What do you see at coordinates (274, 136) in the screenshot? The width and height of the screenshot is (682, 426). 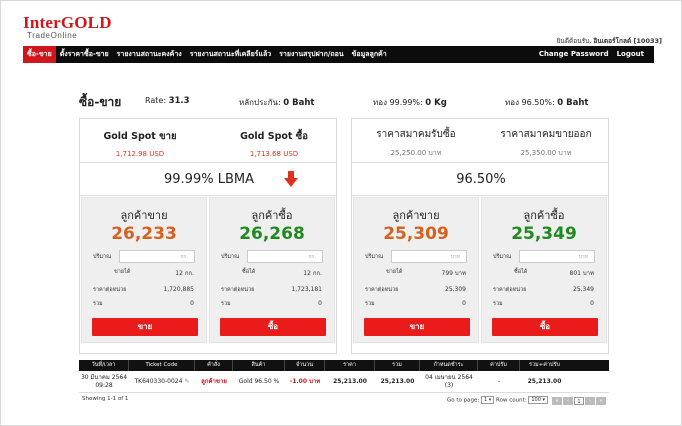 I see `spot-buy-label: Gold Spot ซื้อ` at bounding box center [274, 136].